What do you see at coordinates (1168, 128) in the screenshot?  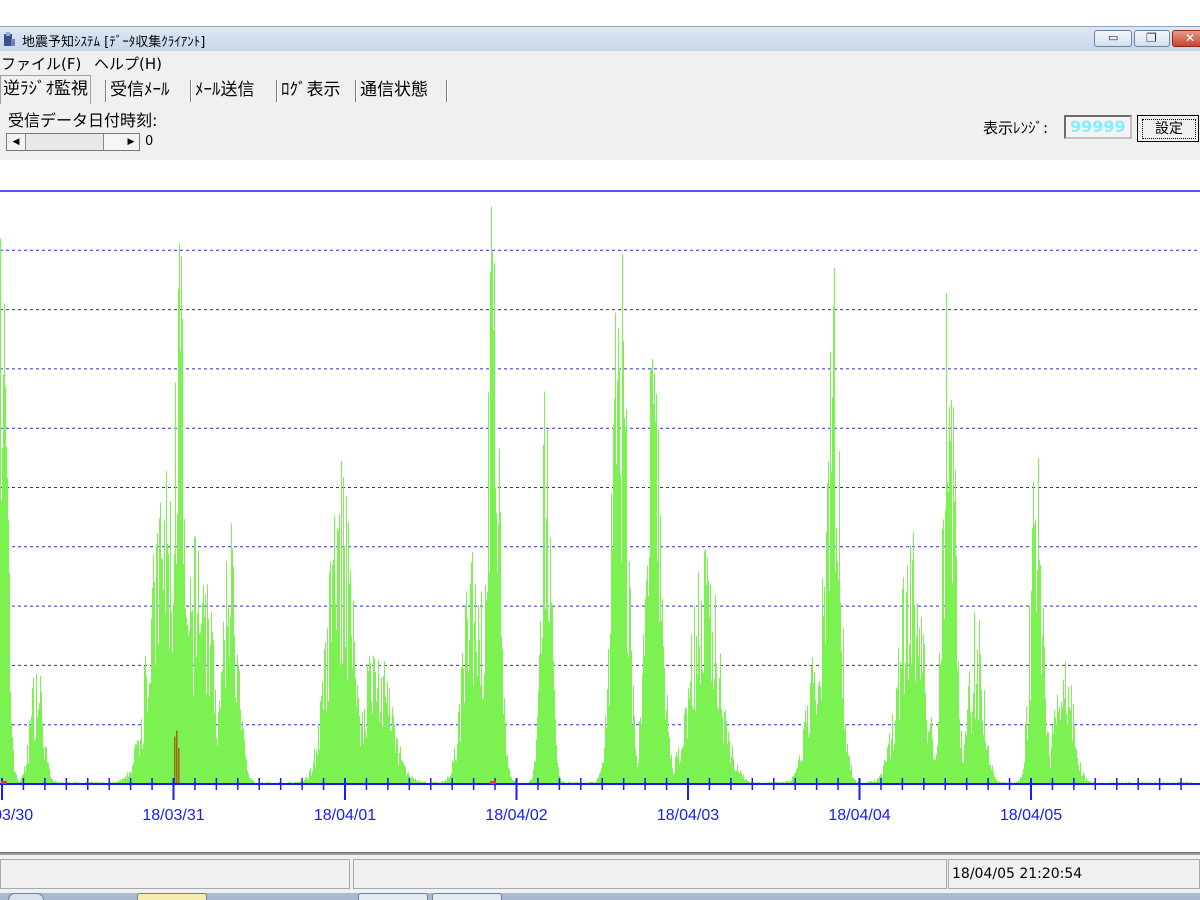 I see `set-button: 設定` at bounding box center [1168, 128].